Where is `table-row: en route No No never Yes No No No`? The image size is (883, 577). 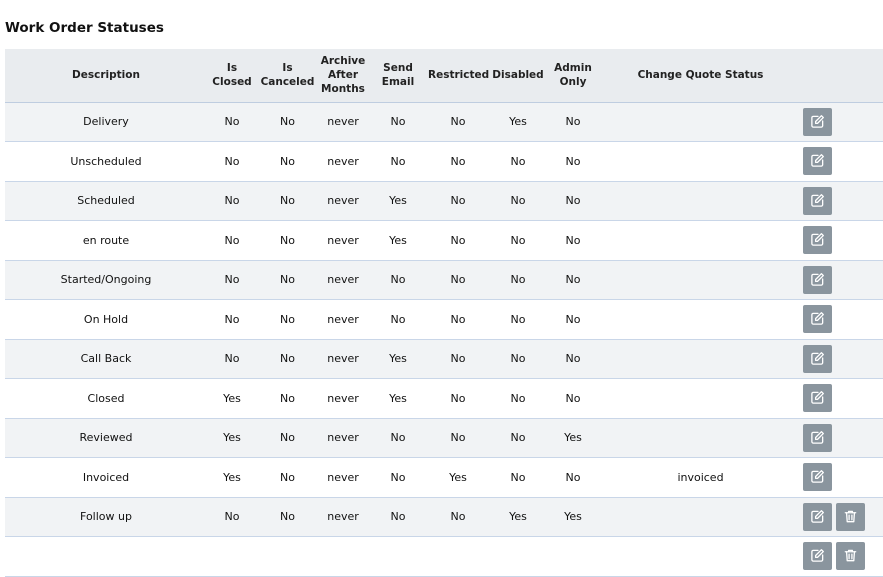 table-row: en route No No never Yes No No No is located at coordinates (444, 240).